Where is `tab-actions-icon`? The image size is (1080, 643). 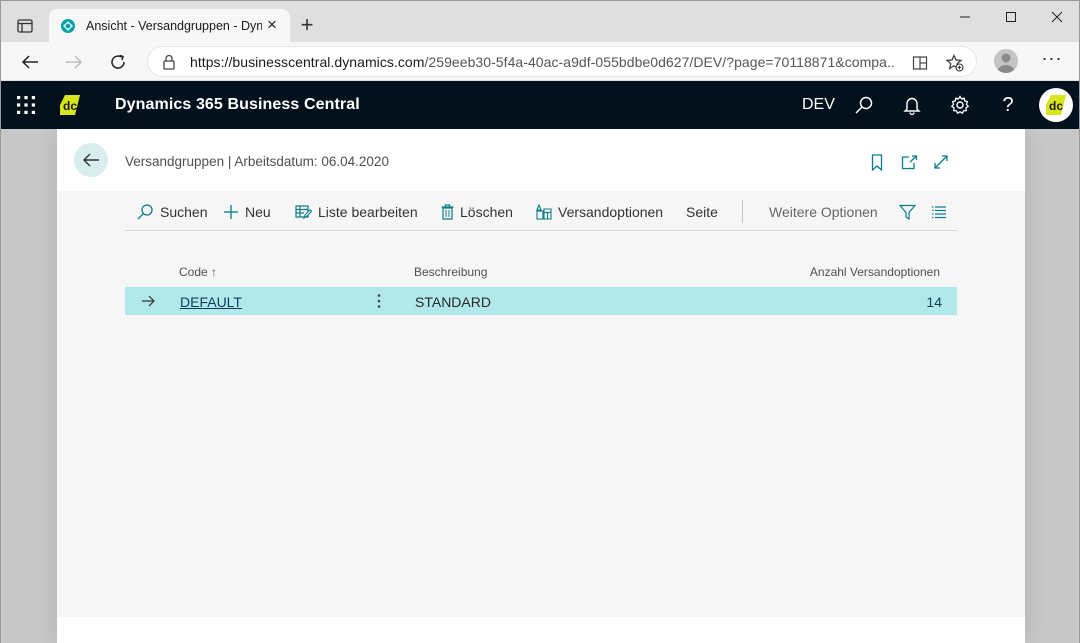
tab-actions-icon is located at coordinates (25, 26).